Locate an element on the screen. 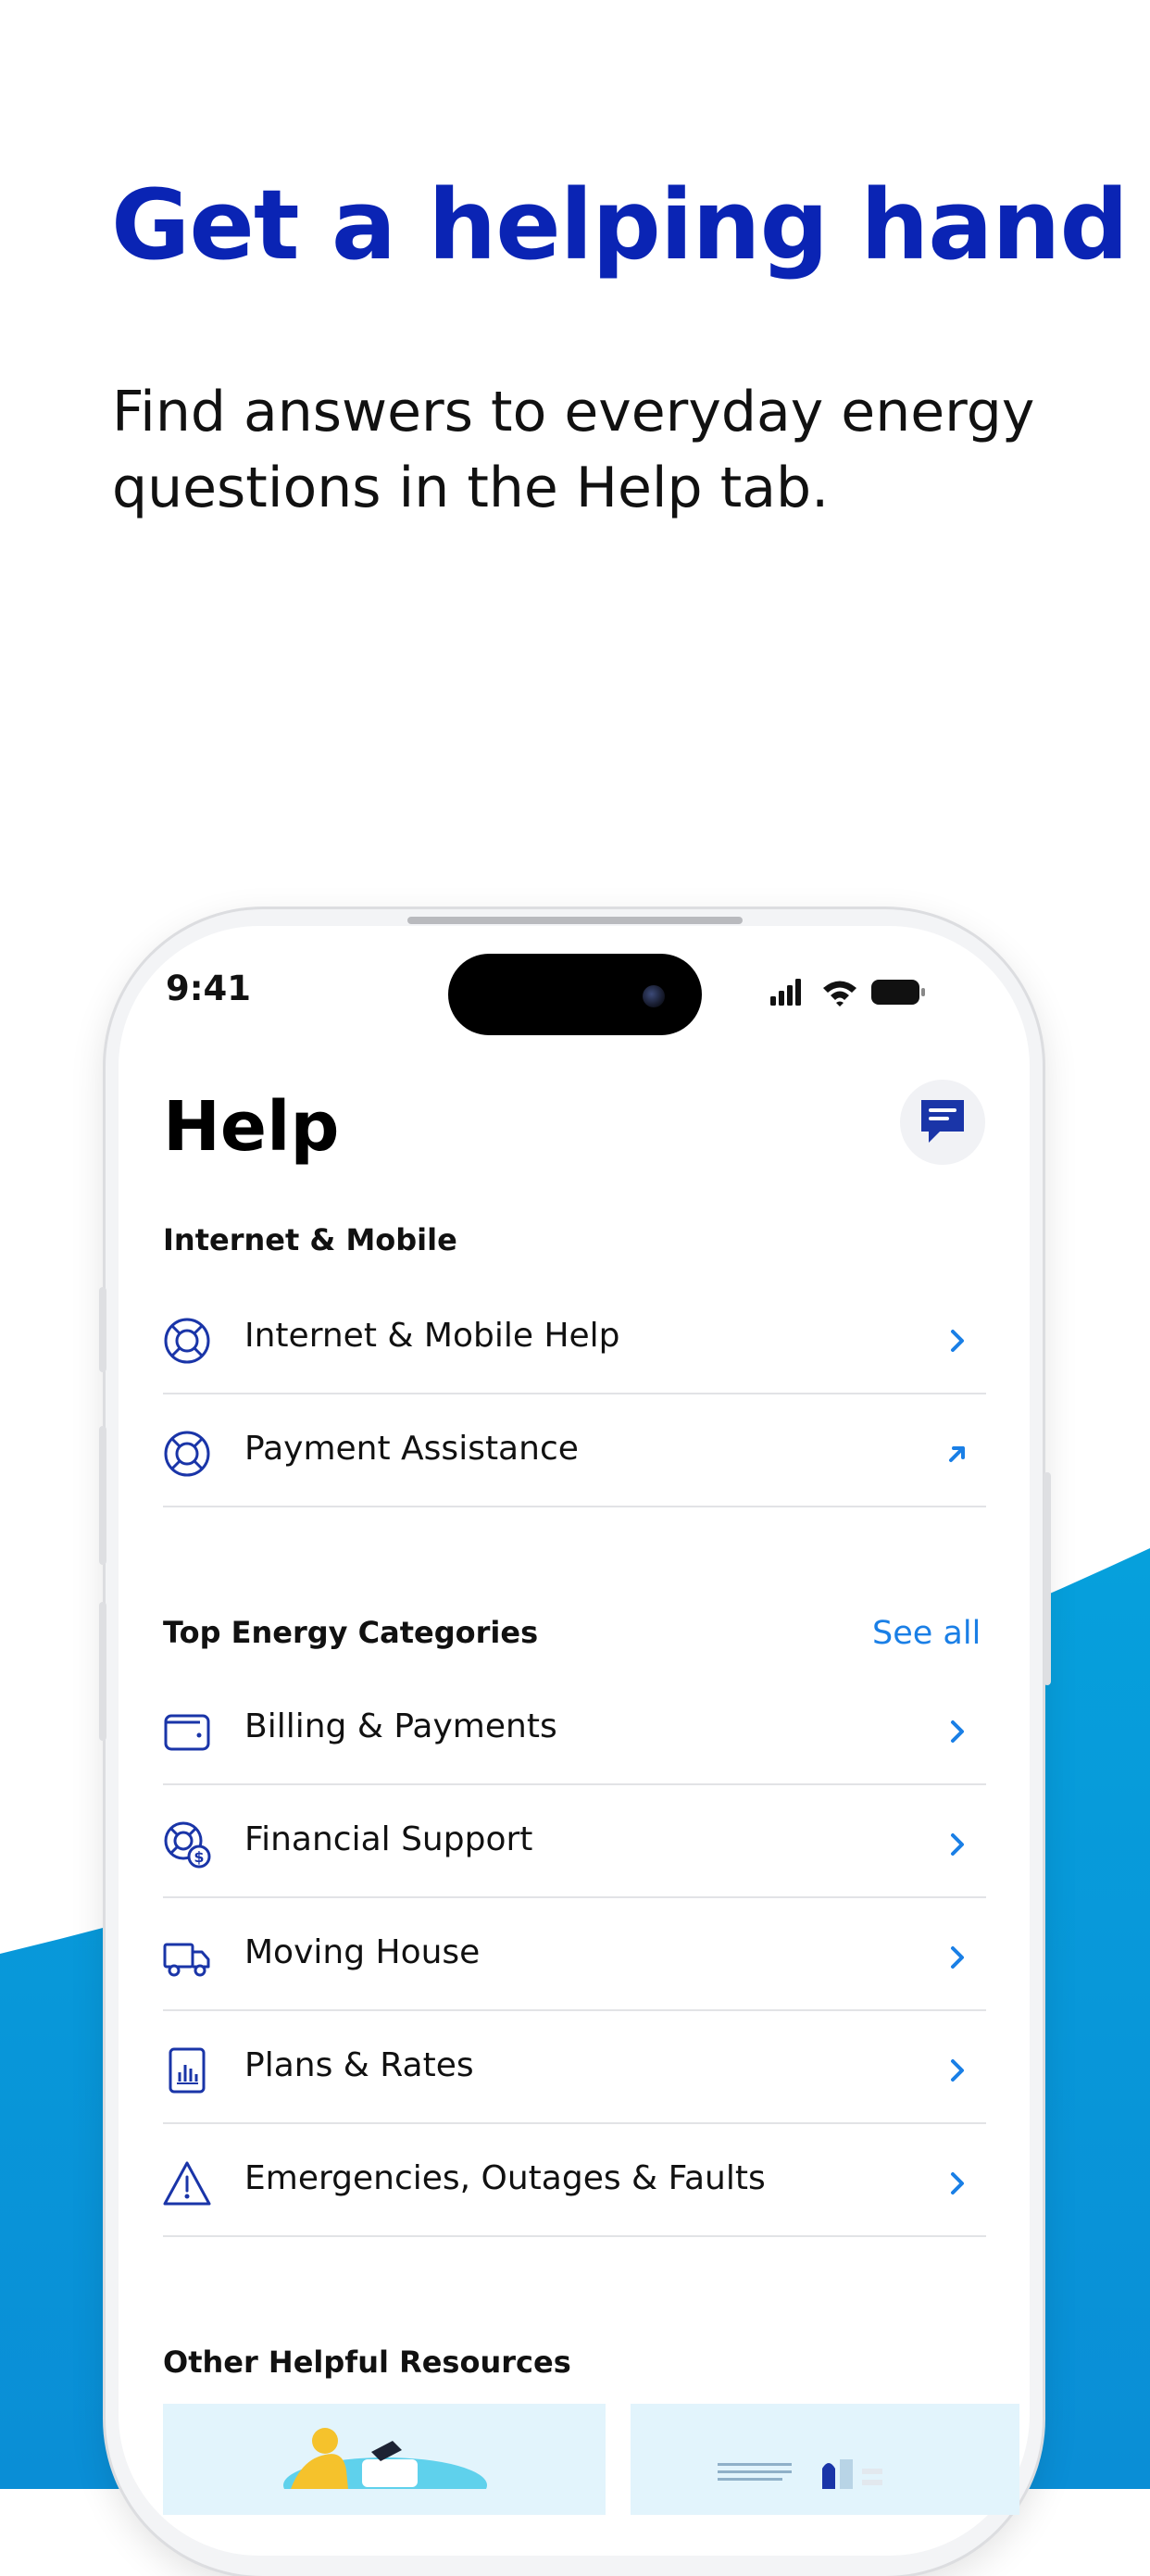  document-chart-icon is located at coordinates (187, 2071).